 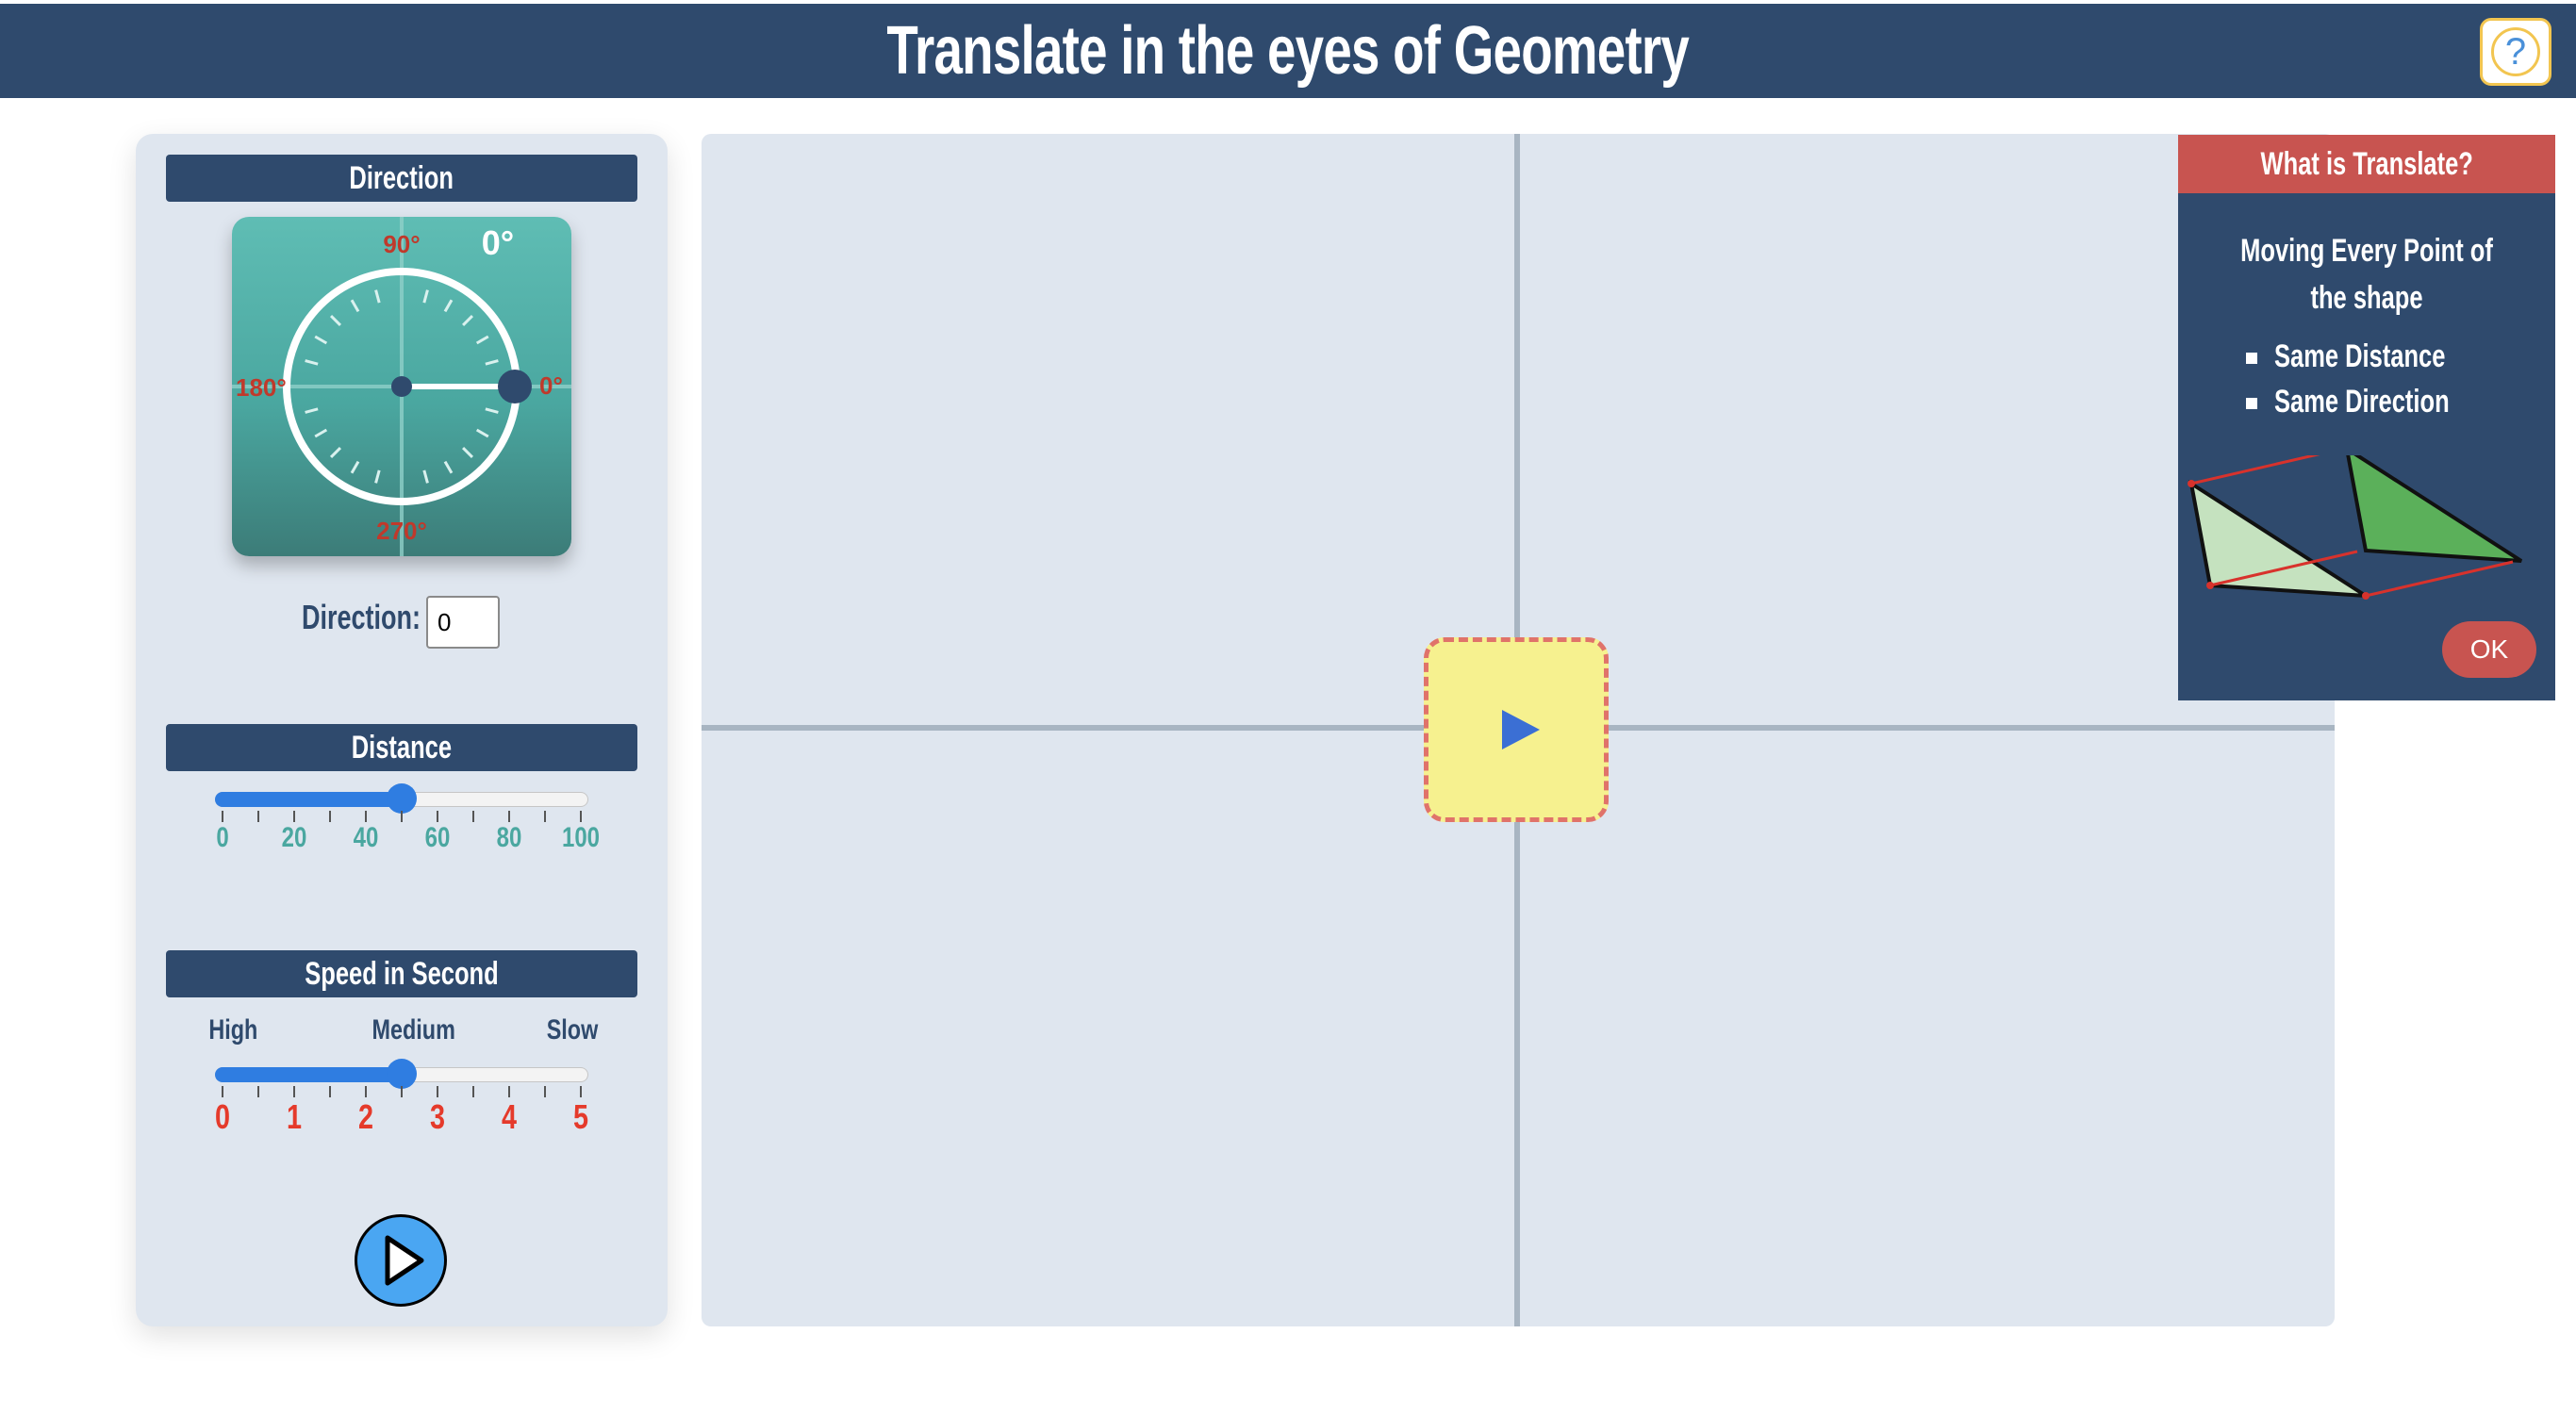 I want to click on page-title: Translate in the eyes of Geometry, so click(x=1288, y=51).